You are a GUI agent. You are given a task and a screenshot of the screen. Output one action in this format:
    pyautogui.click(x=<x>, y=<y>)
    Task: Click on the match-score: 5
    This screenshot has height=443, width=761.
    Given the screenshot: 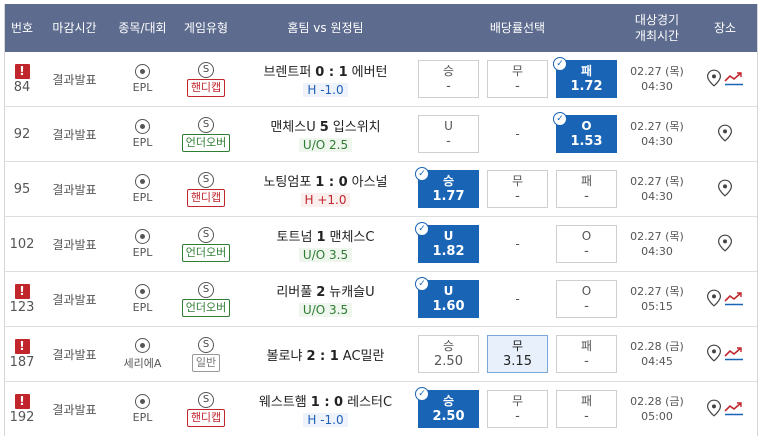 What is the action you would take?
    pyautogui.click(x=324, y=127)
    